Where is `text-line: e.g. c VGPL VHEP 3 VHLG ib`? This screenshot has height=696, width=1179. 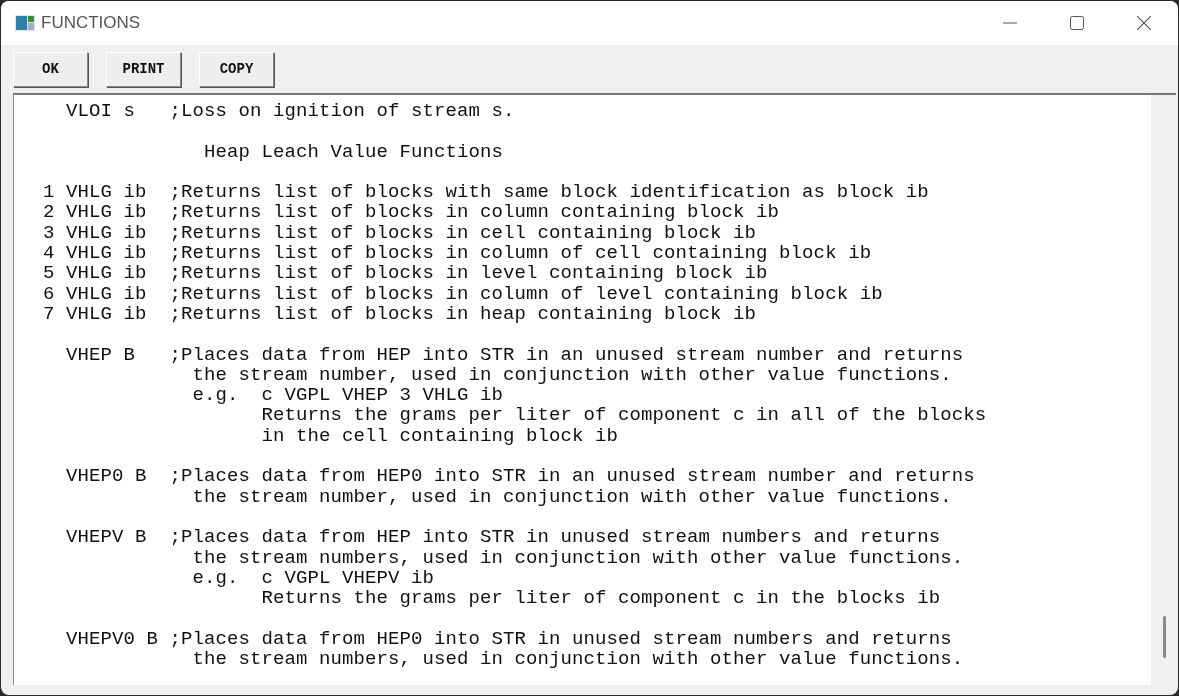 text-line: e.g. c VGPL VHEP 3 VHLG ib is located at coordinates (348, 395).